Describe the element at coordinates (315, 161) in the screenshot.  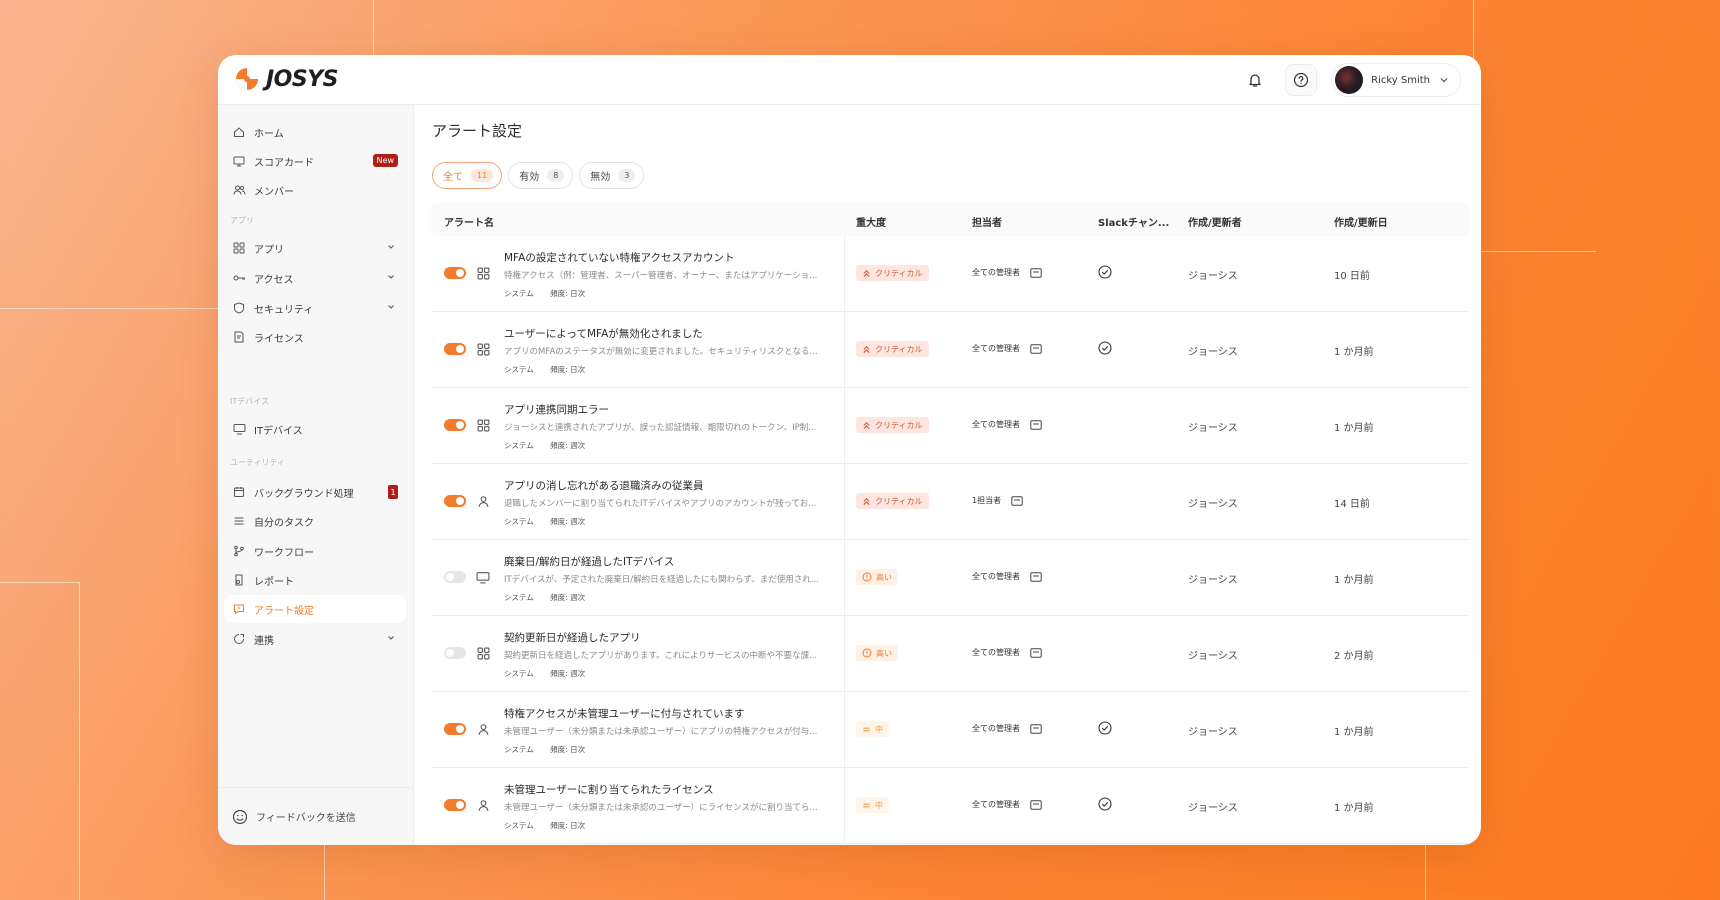
I see `sidebar-item-scorecard: スコアカード New` at that location.